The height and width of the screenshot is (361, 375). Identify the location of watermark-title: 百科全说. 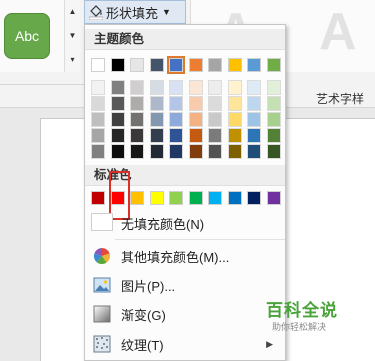
(302, 310).